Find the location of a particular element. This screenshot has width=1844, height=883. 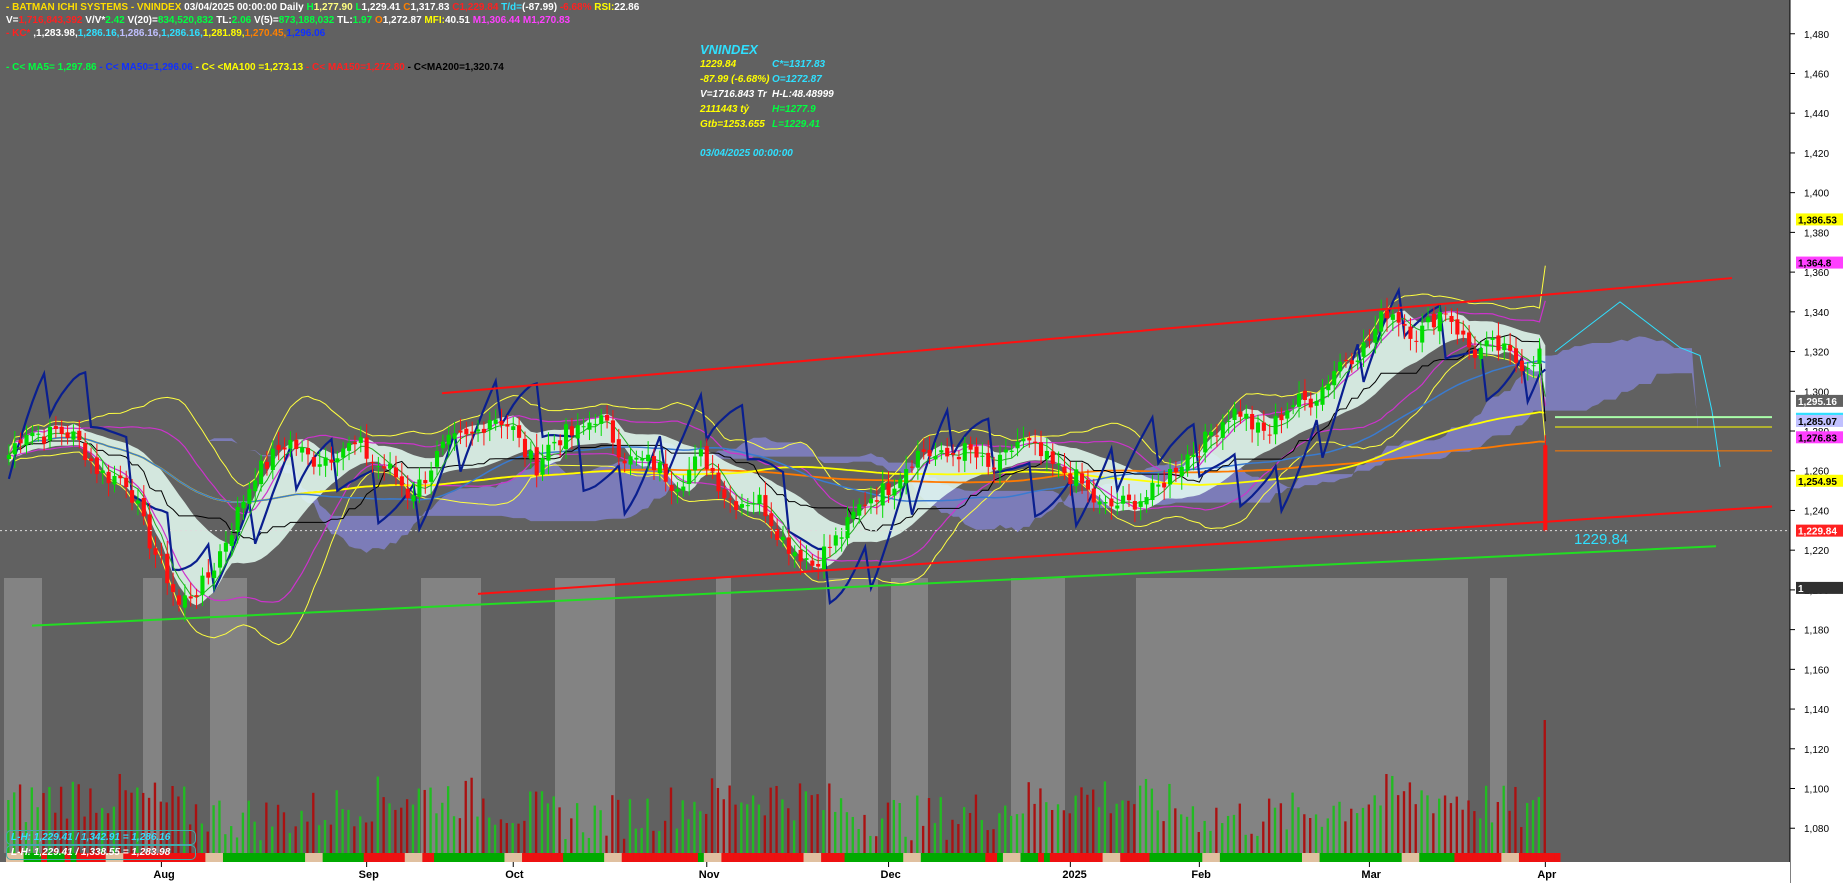

y-tick-label: 1,180 is located at coordinates (1816, 631).